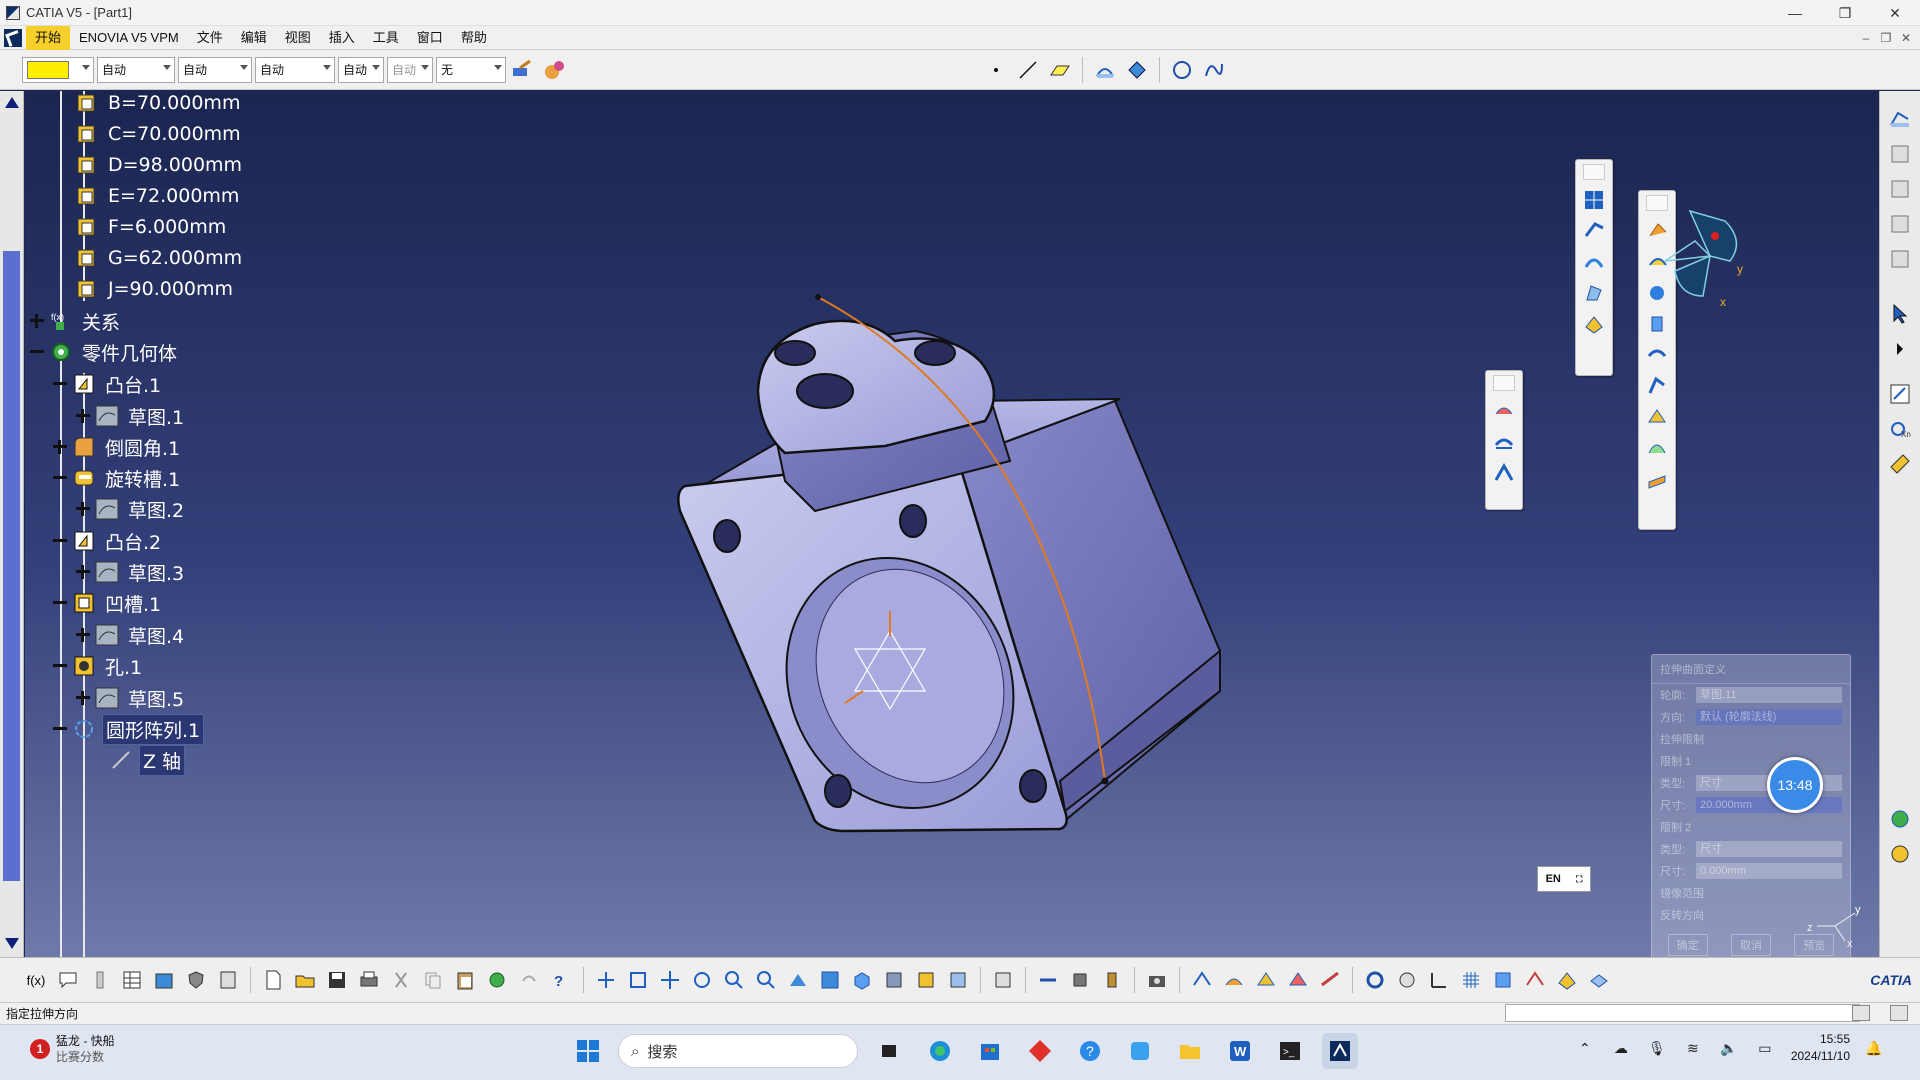 The height and width of the screenshot is (1080, 1920). Describe the element at coordinates (465, 980) in the screenshot. I see `paste-icon` at that location.